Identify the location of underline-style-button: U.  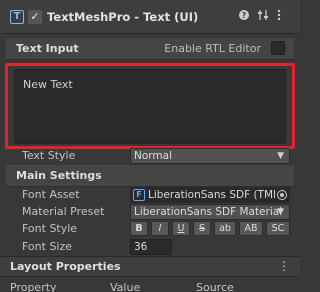
(181, 228).